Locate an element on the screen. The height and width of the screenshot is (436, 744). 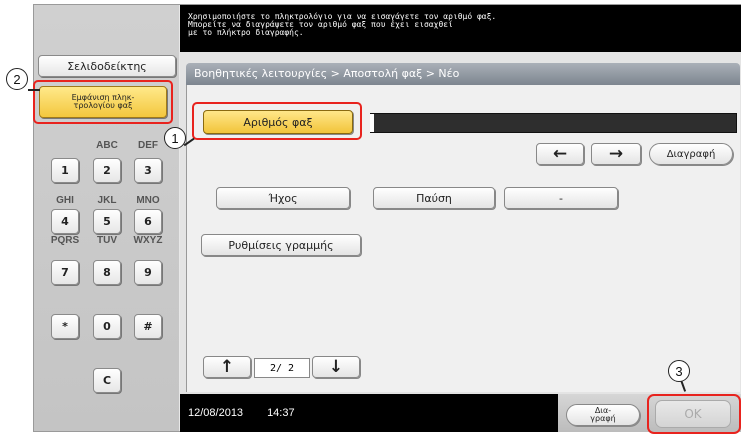
keypad-key-4: 4 is located at coordinates (65, 221).